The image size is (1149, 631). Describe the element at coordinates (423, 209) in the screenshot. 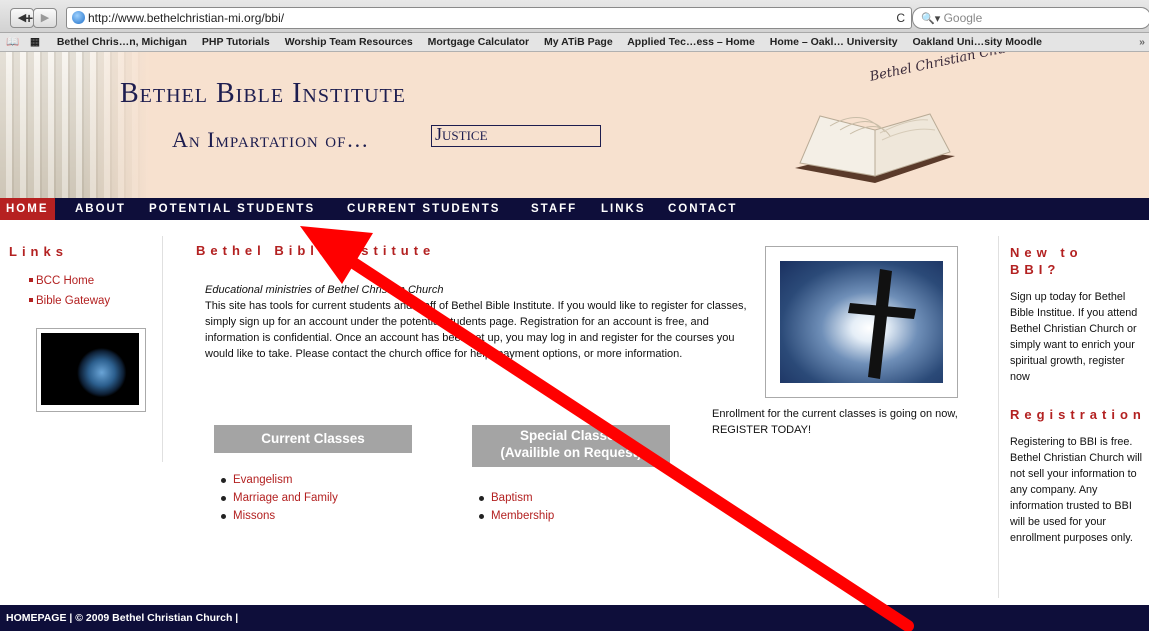

I see `nav-current-students: CURRENT STUDENTS` at that location.